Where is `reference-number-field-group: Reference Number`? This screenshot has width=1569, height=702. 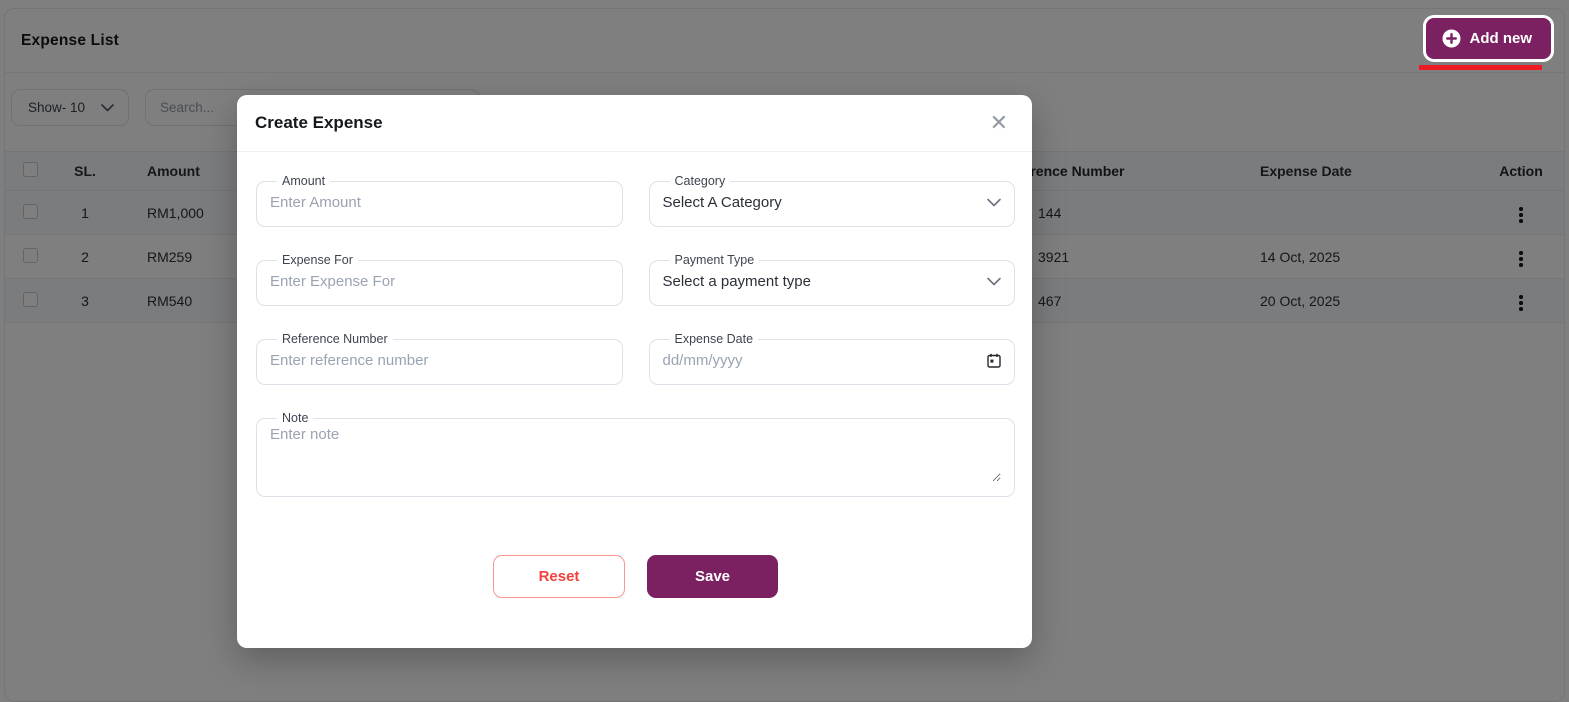
reference-number-field-group: Reference Number is located at coordinates (439, 358).